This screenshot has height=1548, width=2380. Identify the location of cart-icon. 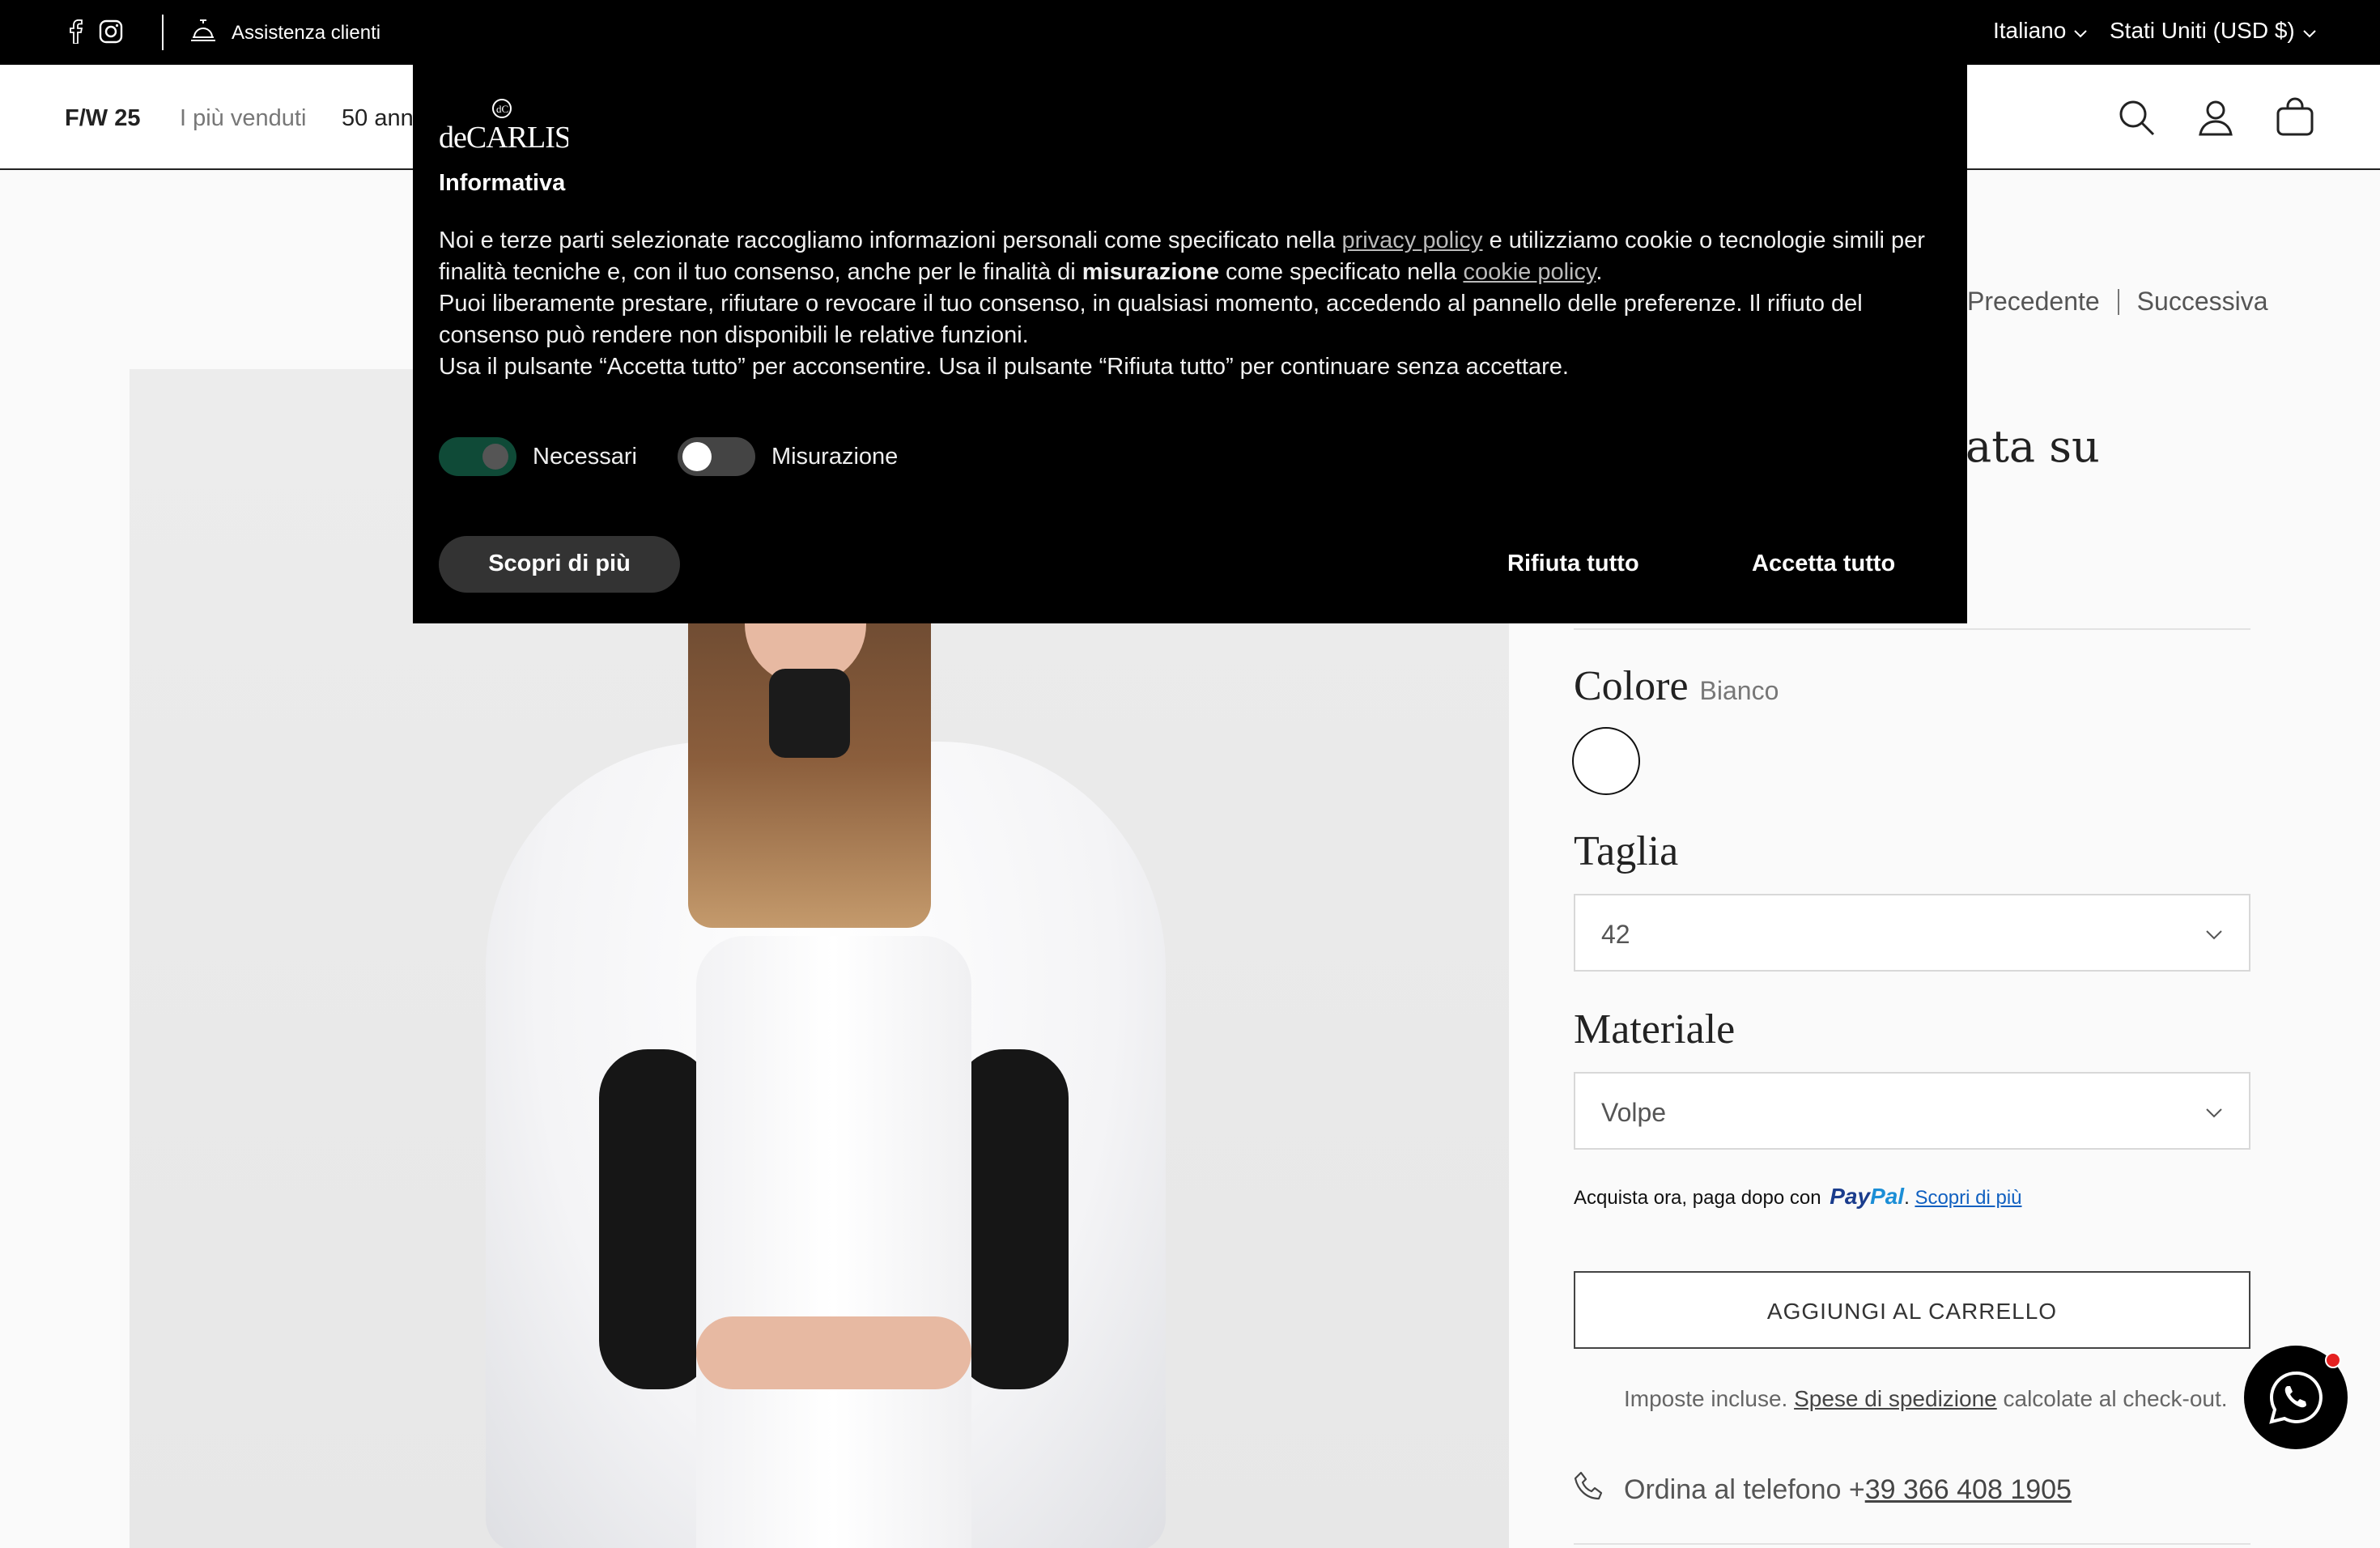
(2295, 117).